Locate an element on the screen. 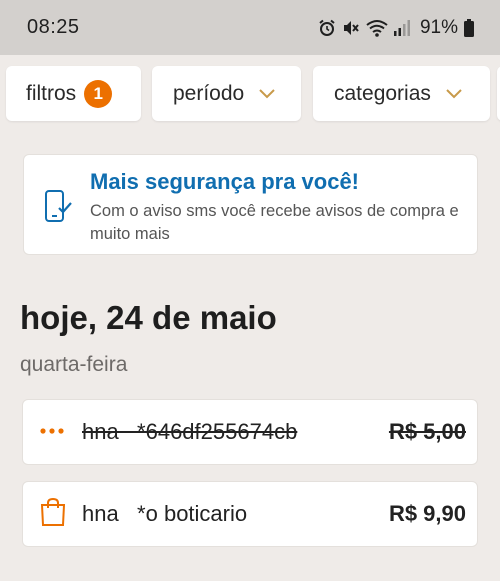 The image size is (500, 581). categories-dropdown: categorias is located at coordinates (401, 93).